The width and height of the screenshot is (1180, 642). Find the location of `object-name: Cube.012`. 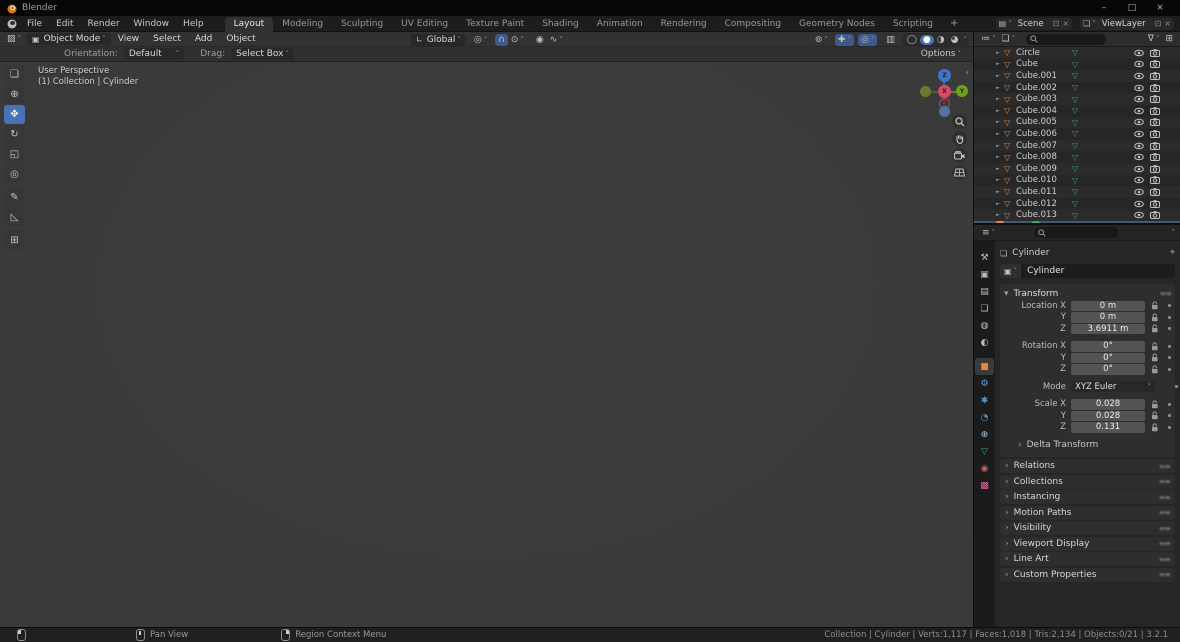

object-name: Cube.012 is located at coordinates (1044, 204).